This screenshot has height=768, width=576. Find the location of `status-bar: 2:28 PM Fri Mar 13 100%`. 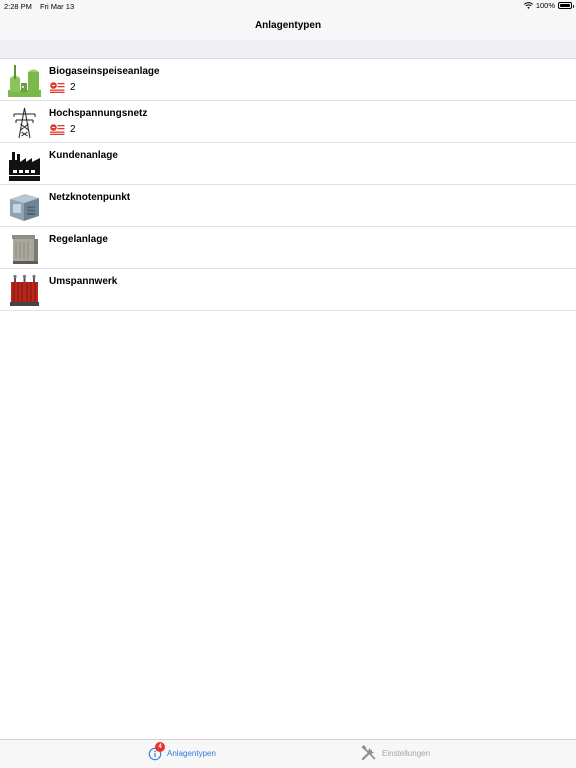

status-bar: 2:28 PM Fri Mar 13 100% is located at coordinates (288, 6).